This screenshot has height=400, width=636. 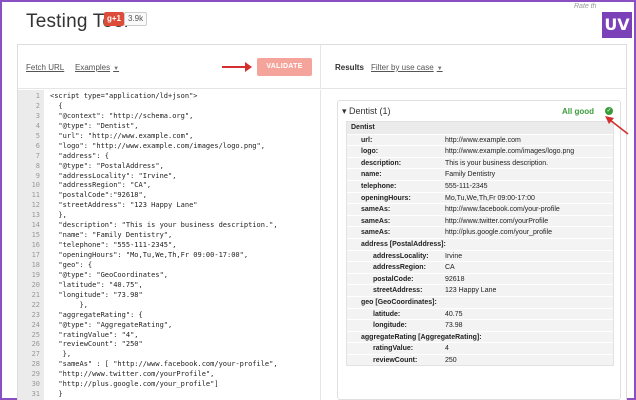 I want to click on code-text: "http://plus.google.com/your_profile"], so click(x=134, y=384).